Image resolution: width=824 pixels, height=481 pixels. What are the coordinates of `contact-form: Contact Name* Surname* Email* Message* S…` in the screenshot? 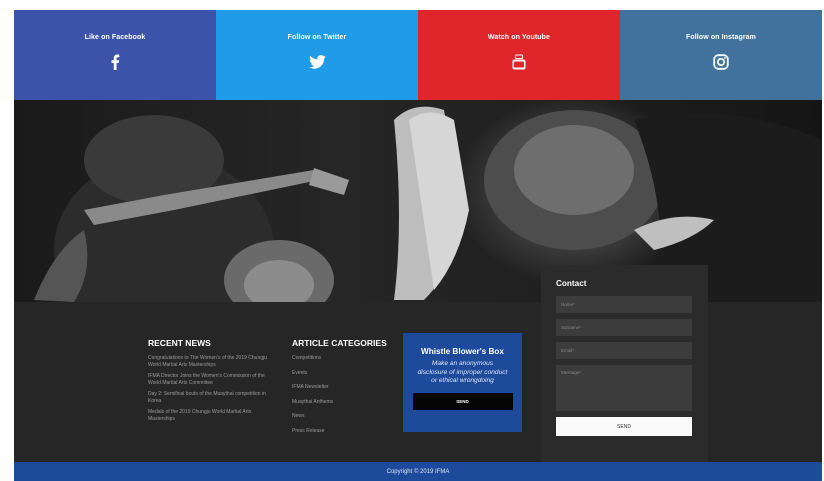 It's located at (624, 363).